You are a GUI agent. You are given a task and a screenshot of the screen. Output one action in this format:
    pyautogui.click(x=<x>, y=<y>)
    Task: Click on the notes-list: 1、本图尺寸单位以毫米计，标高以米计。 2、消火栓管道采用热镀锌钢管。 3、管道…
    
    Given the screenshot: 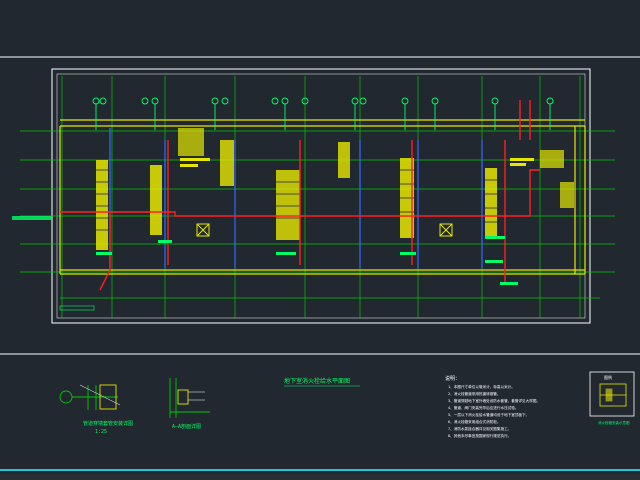 What is the action you would take?
    pyautogui.click(x=494, y=411)
    